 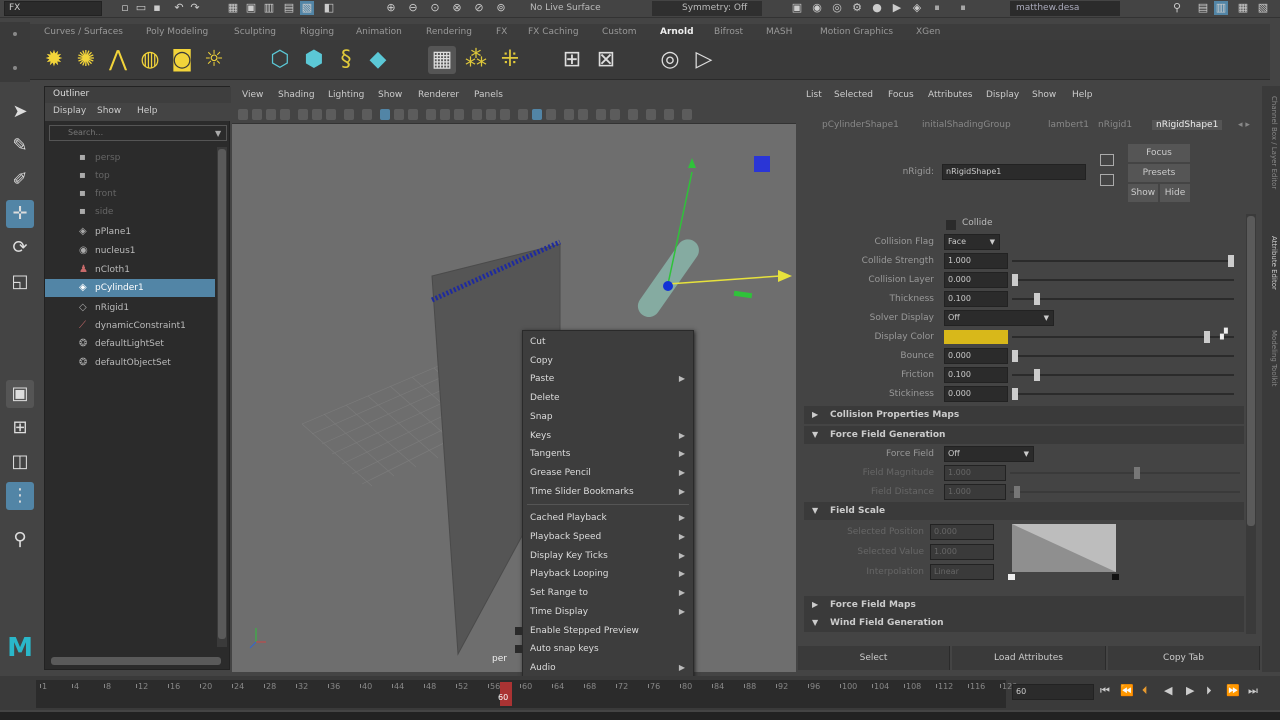 What do you see at coordinates (1203, 8) in the screenshot?
I see `toggle-panel-icon: ▤` at bounding box center [1203, 8].